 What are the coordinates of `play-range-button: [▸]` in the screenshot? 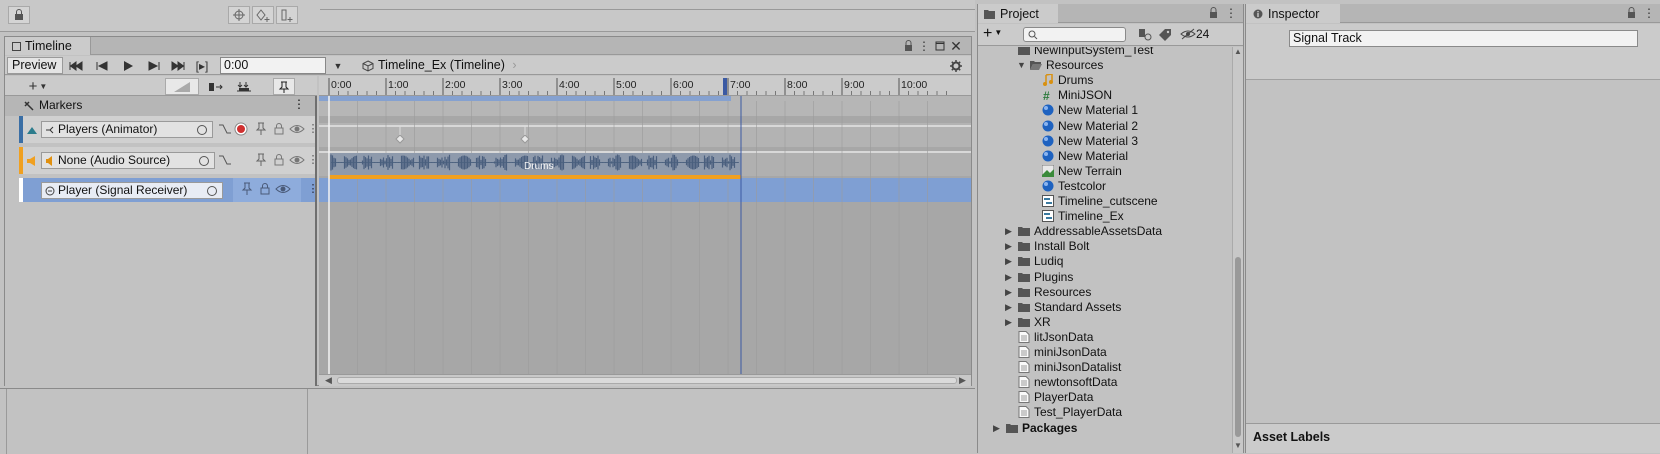 It's located at (202, 65).